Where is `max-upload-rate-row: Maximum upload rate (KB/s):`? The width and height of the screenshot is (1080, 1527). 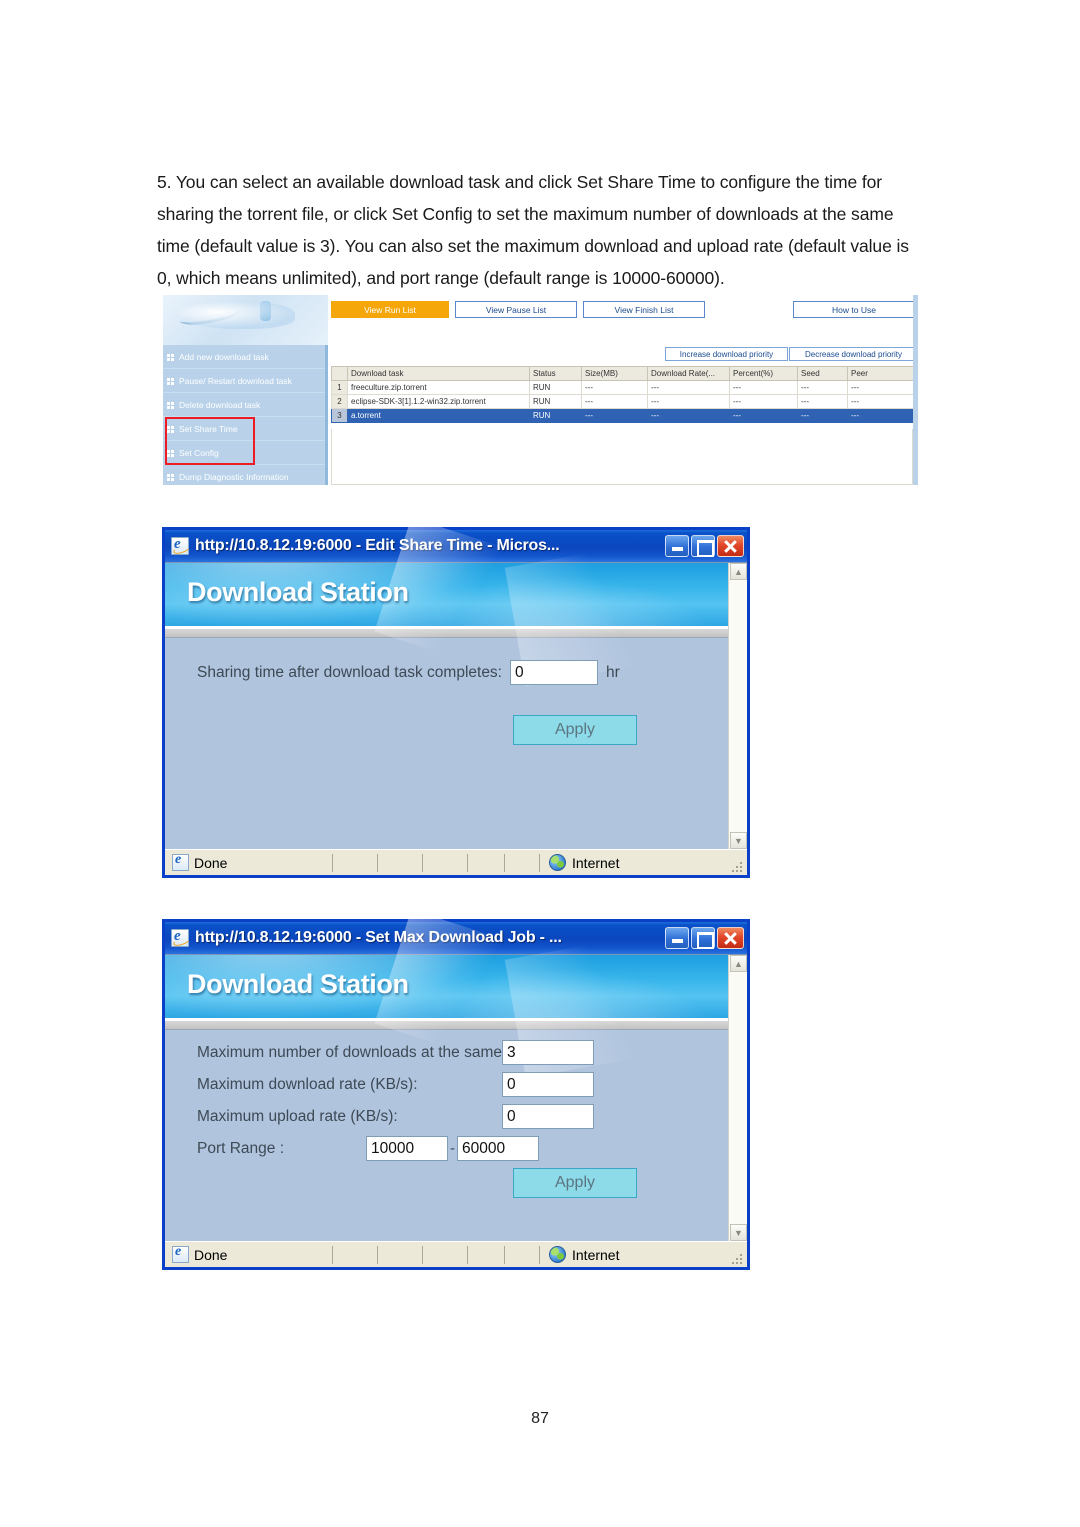
max-upload-rate-row: Maximum upload rate (KB/s): is located at coordinates (446, 1116).